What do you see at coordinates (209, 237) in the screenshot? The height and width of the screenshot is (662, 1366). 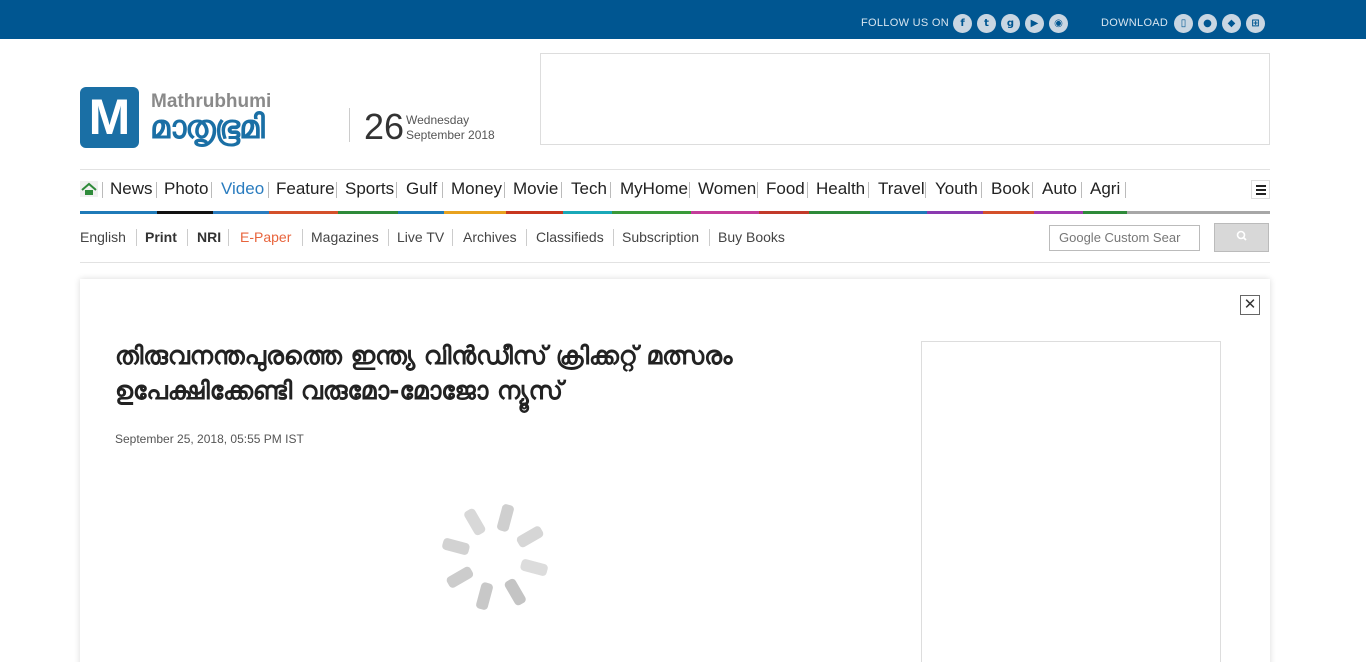 I see `subnav-item-nri: NRI` at bounding box center [209, 237].